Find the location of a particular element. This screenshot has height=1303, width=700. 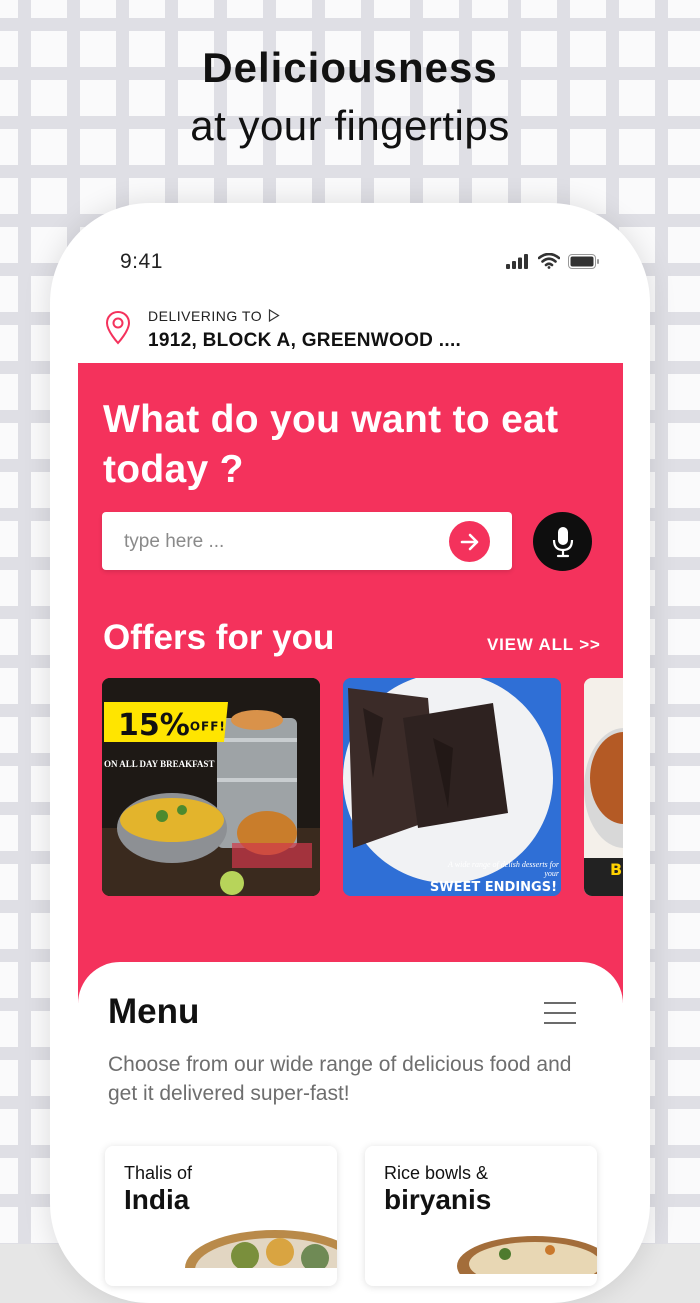

headline-line-2: at your fingertips is located at coordinates (350, 125).